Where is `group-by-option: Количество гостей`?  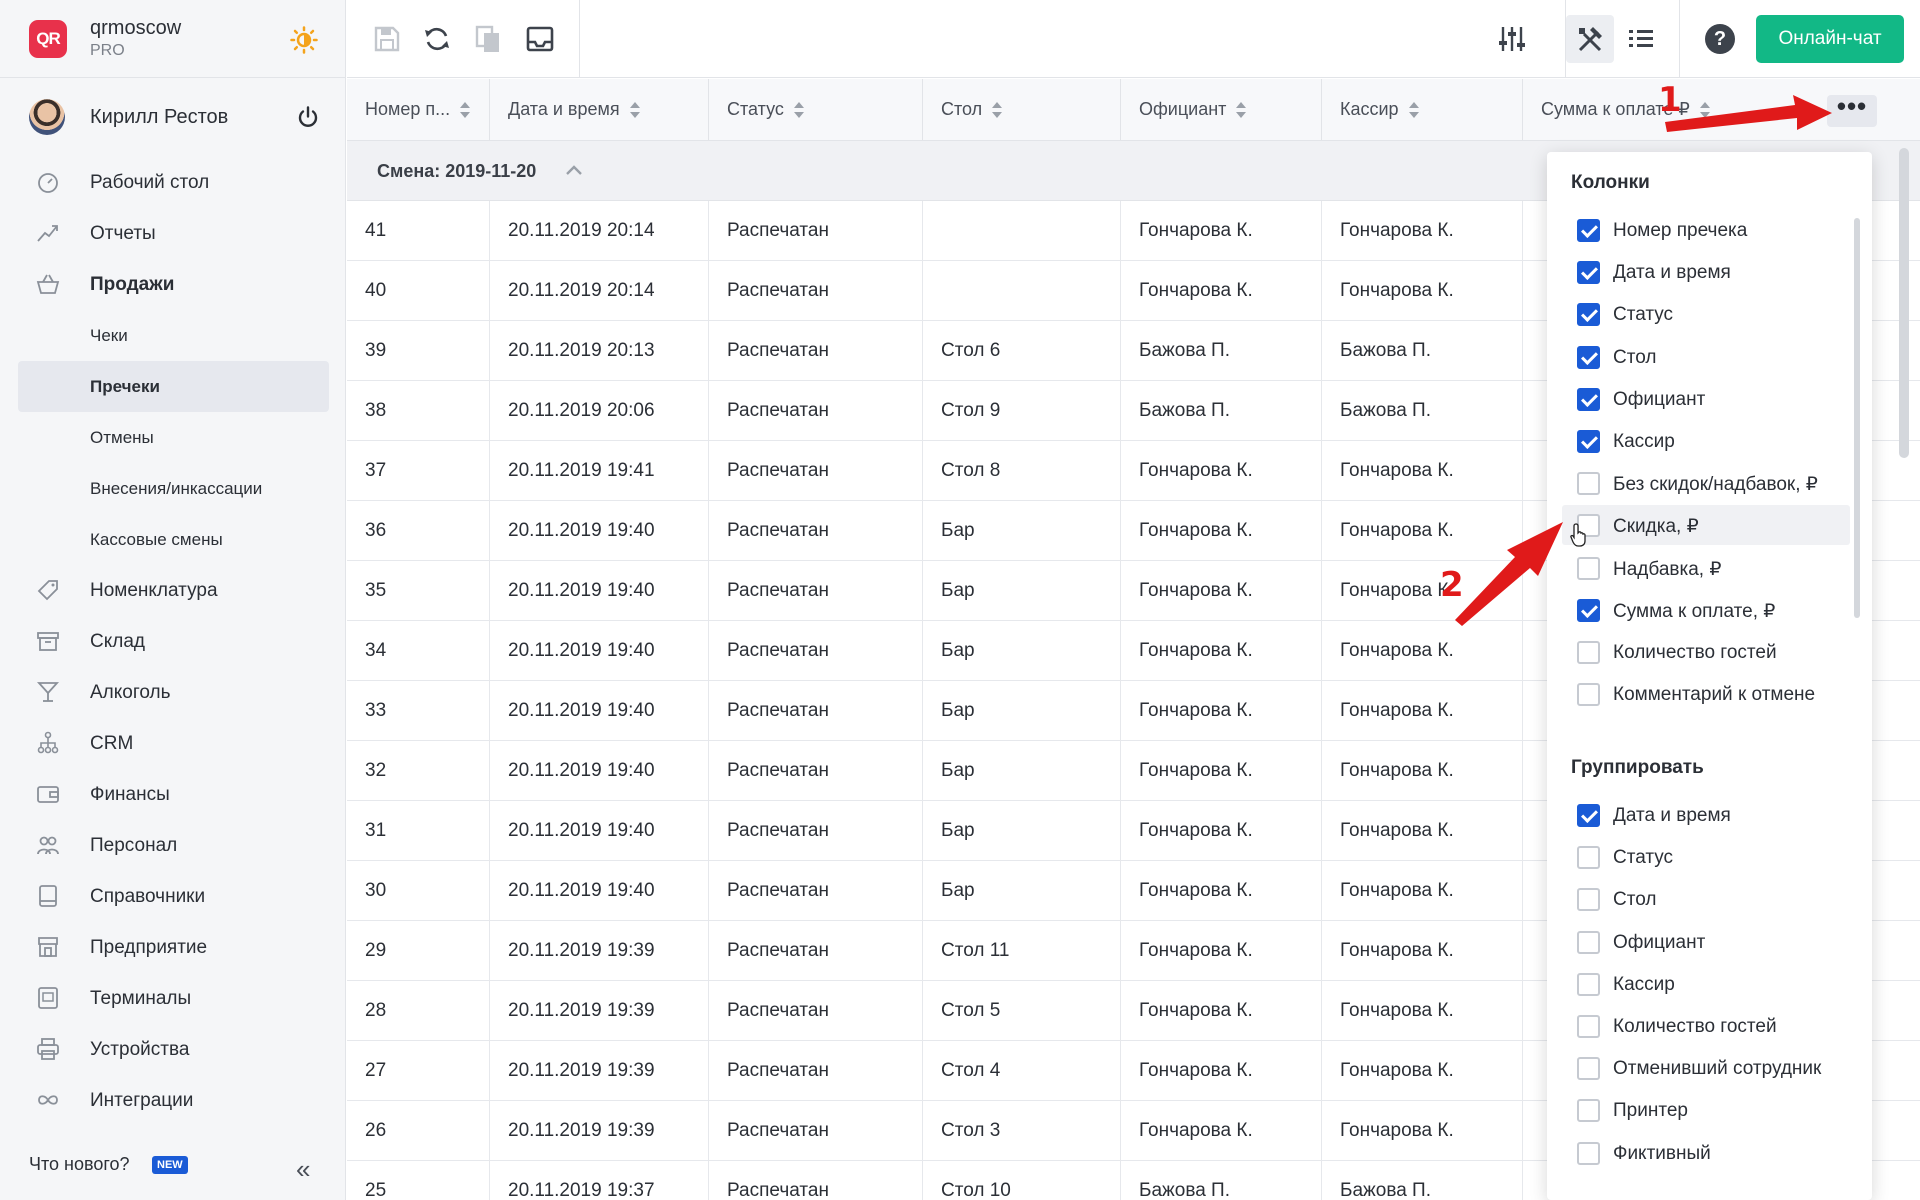
group-by-option: Количество гостей is located at coordinates (1706, 1026).